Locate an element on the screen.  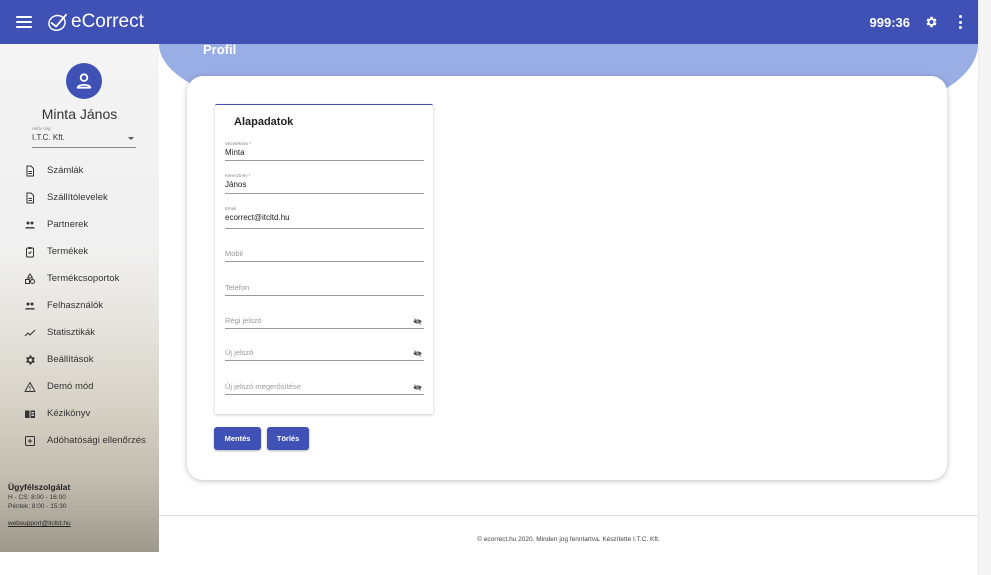
new-password-field: Új jelszó is located at coordinates (324, 354).